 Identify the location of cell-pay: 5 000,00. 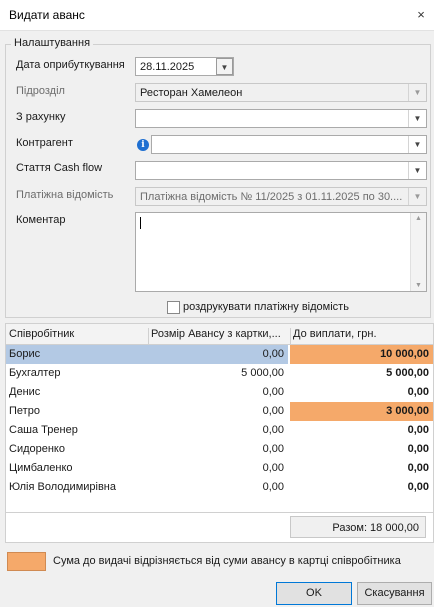
(361, 373).